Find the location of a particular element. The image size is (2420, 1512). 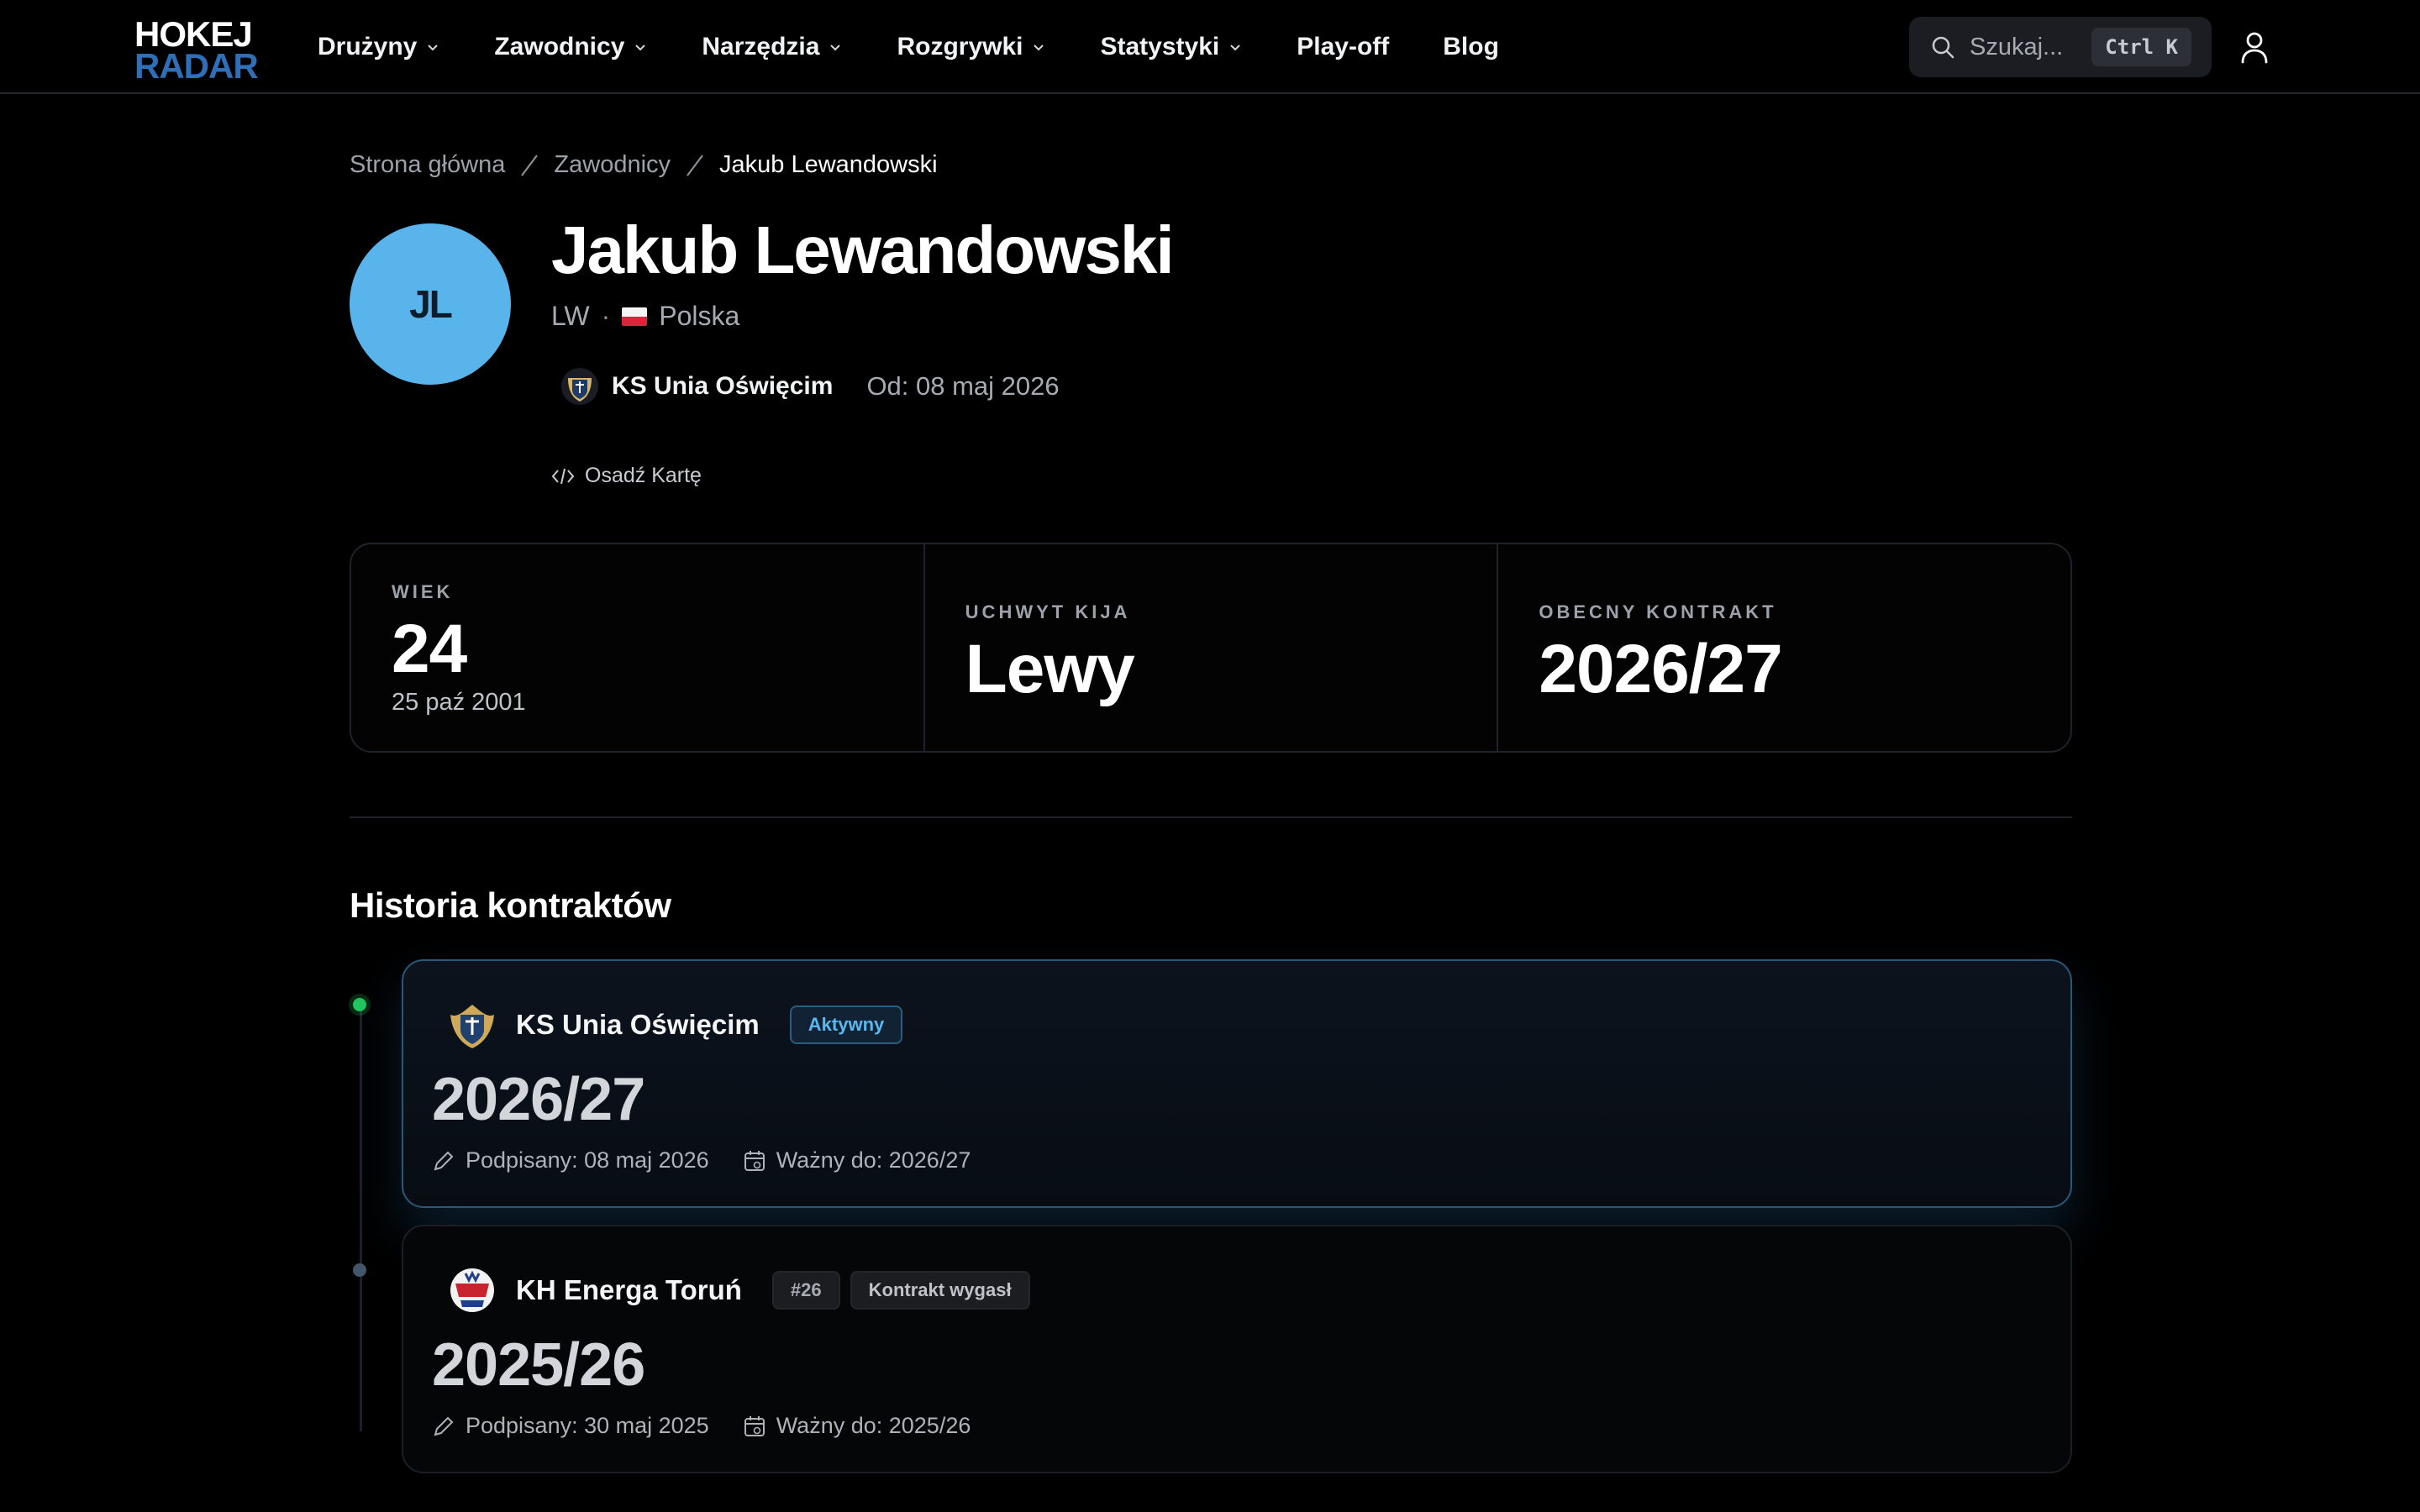

contract-valid-until: Ważny do: 2026/27 is located at coordinates (873, 1160).